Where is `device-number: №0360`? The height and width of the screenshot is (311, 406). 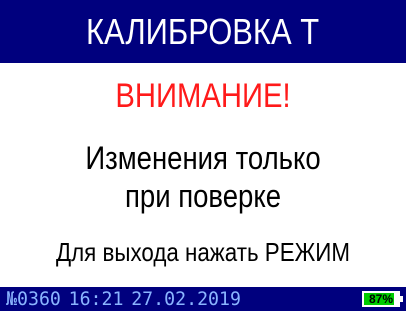
device-number: №0360 is located at coordinates (33, 299).